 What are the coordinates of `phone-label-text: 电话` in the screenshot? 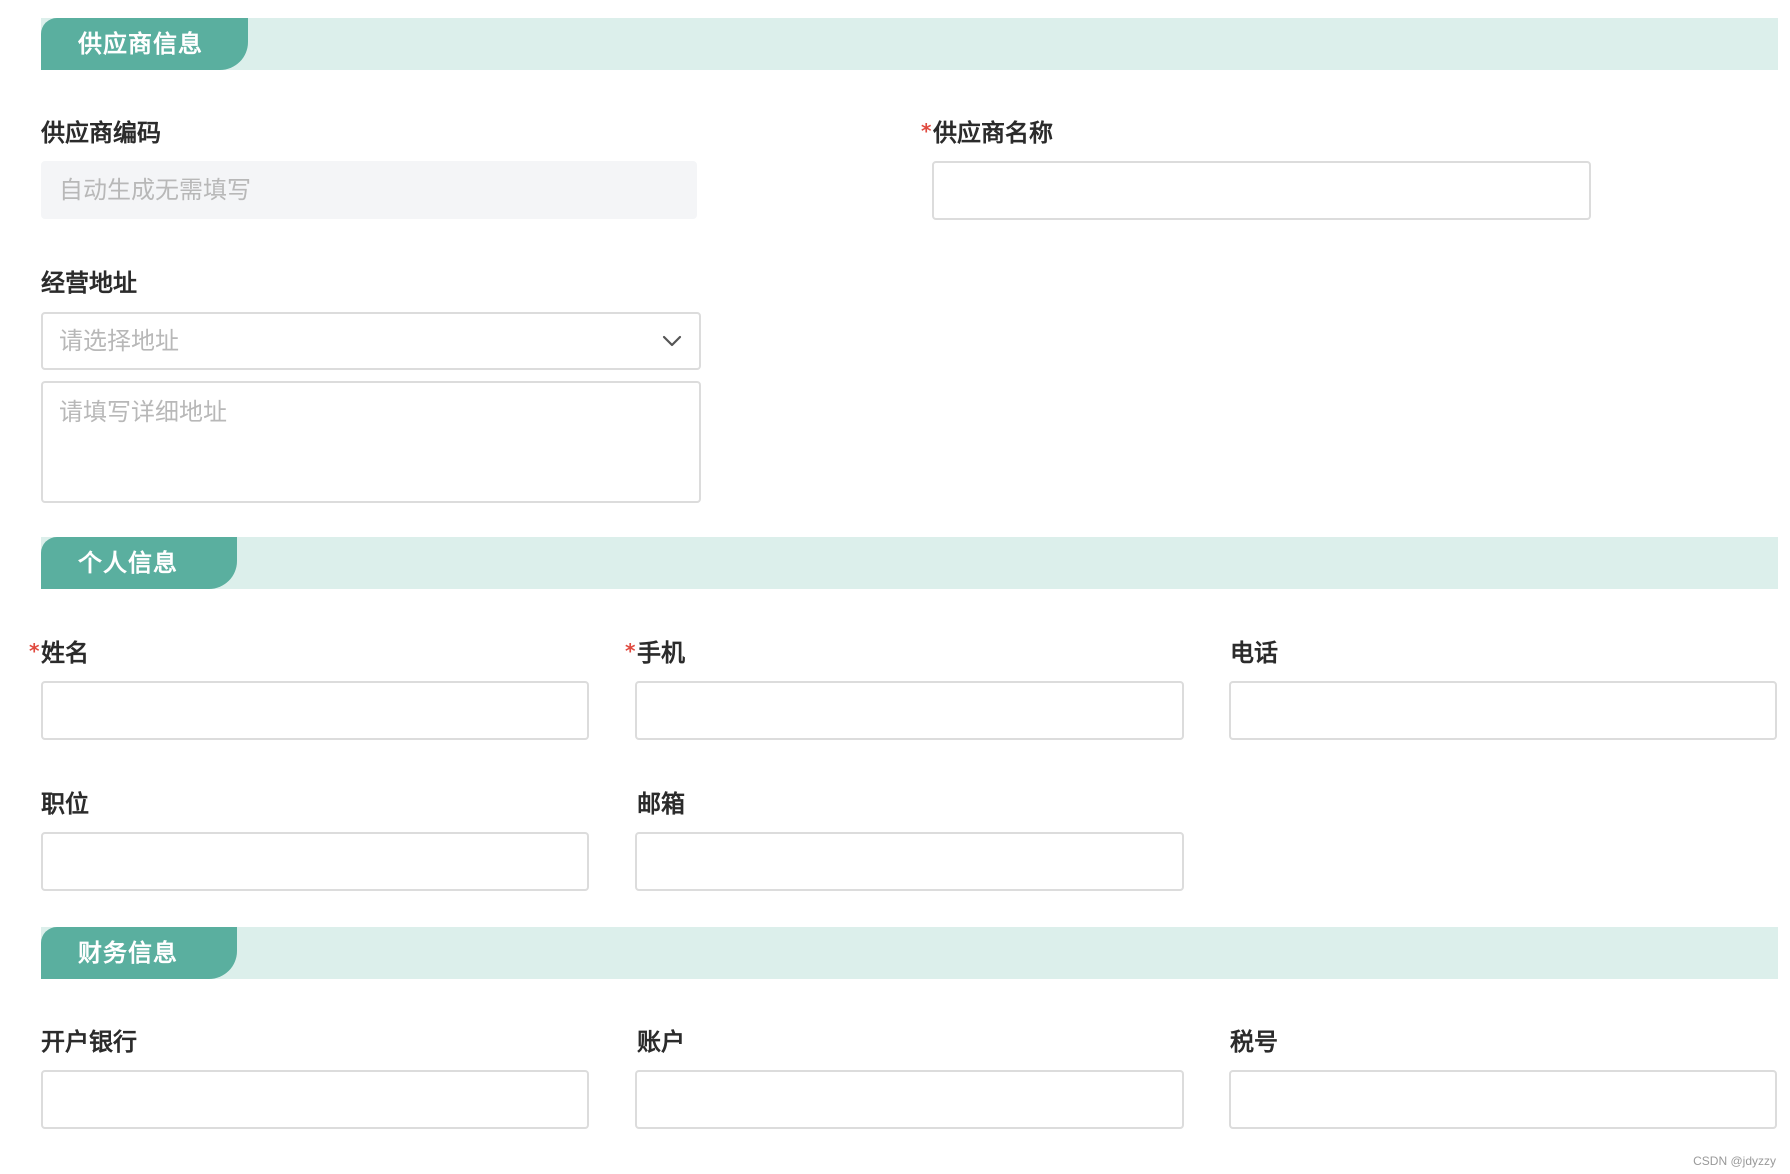 It's located at (1254, 653).